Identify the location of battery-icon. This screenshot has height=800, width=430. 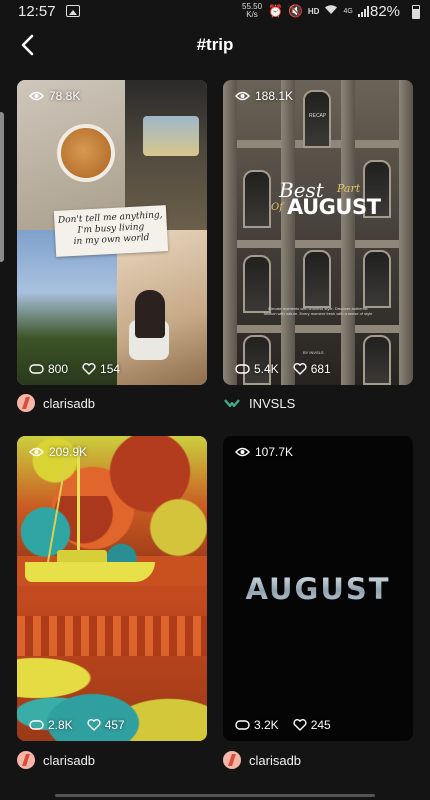
(416, 12).